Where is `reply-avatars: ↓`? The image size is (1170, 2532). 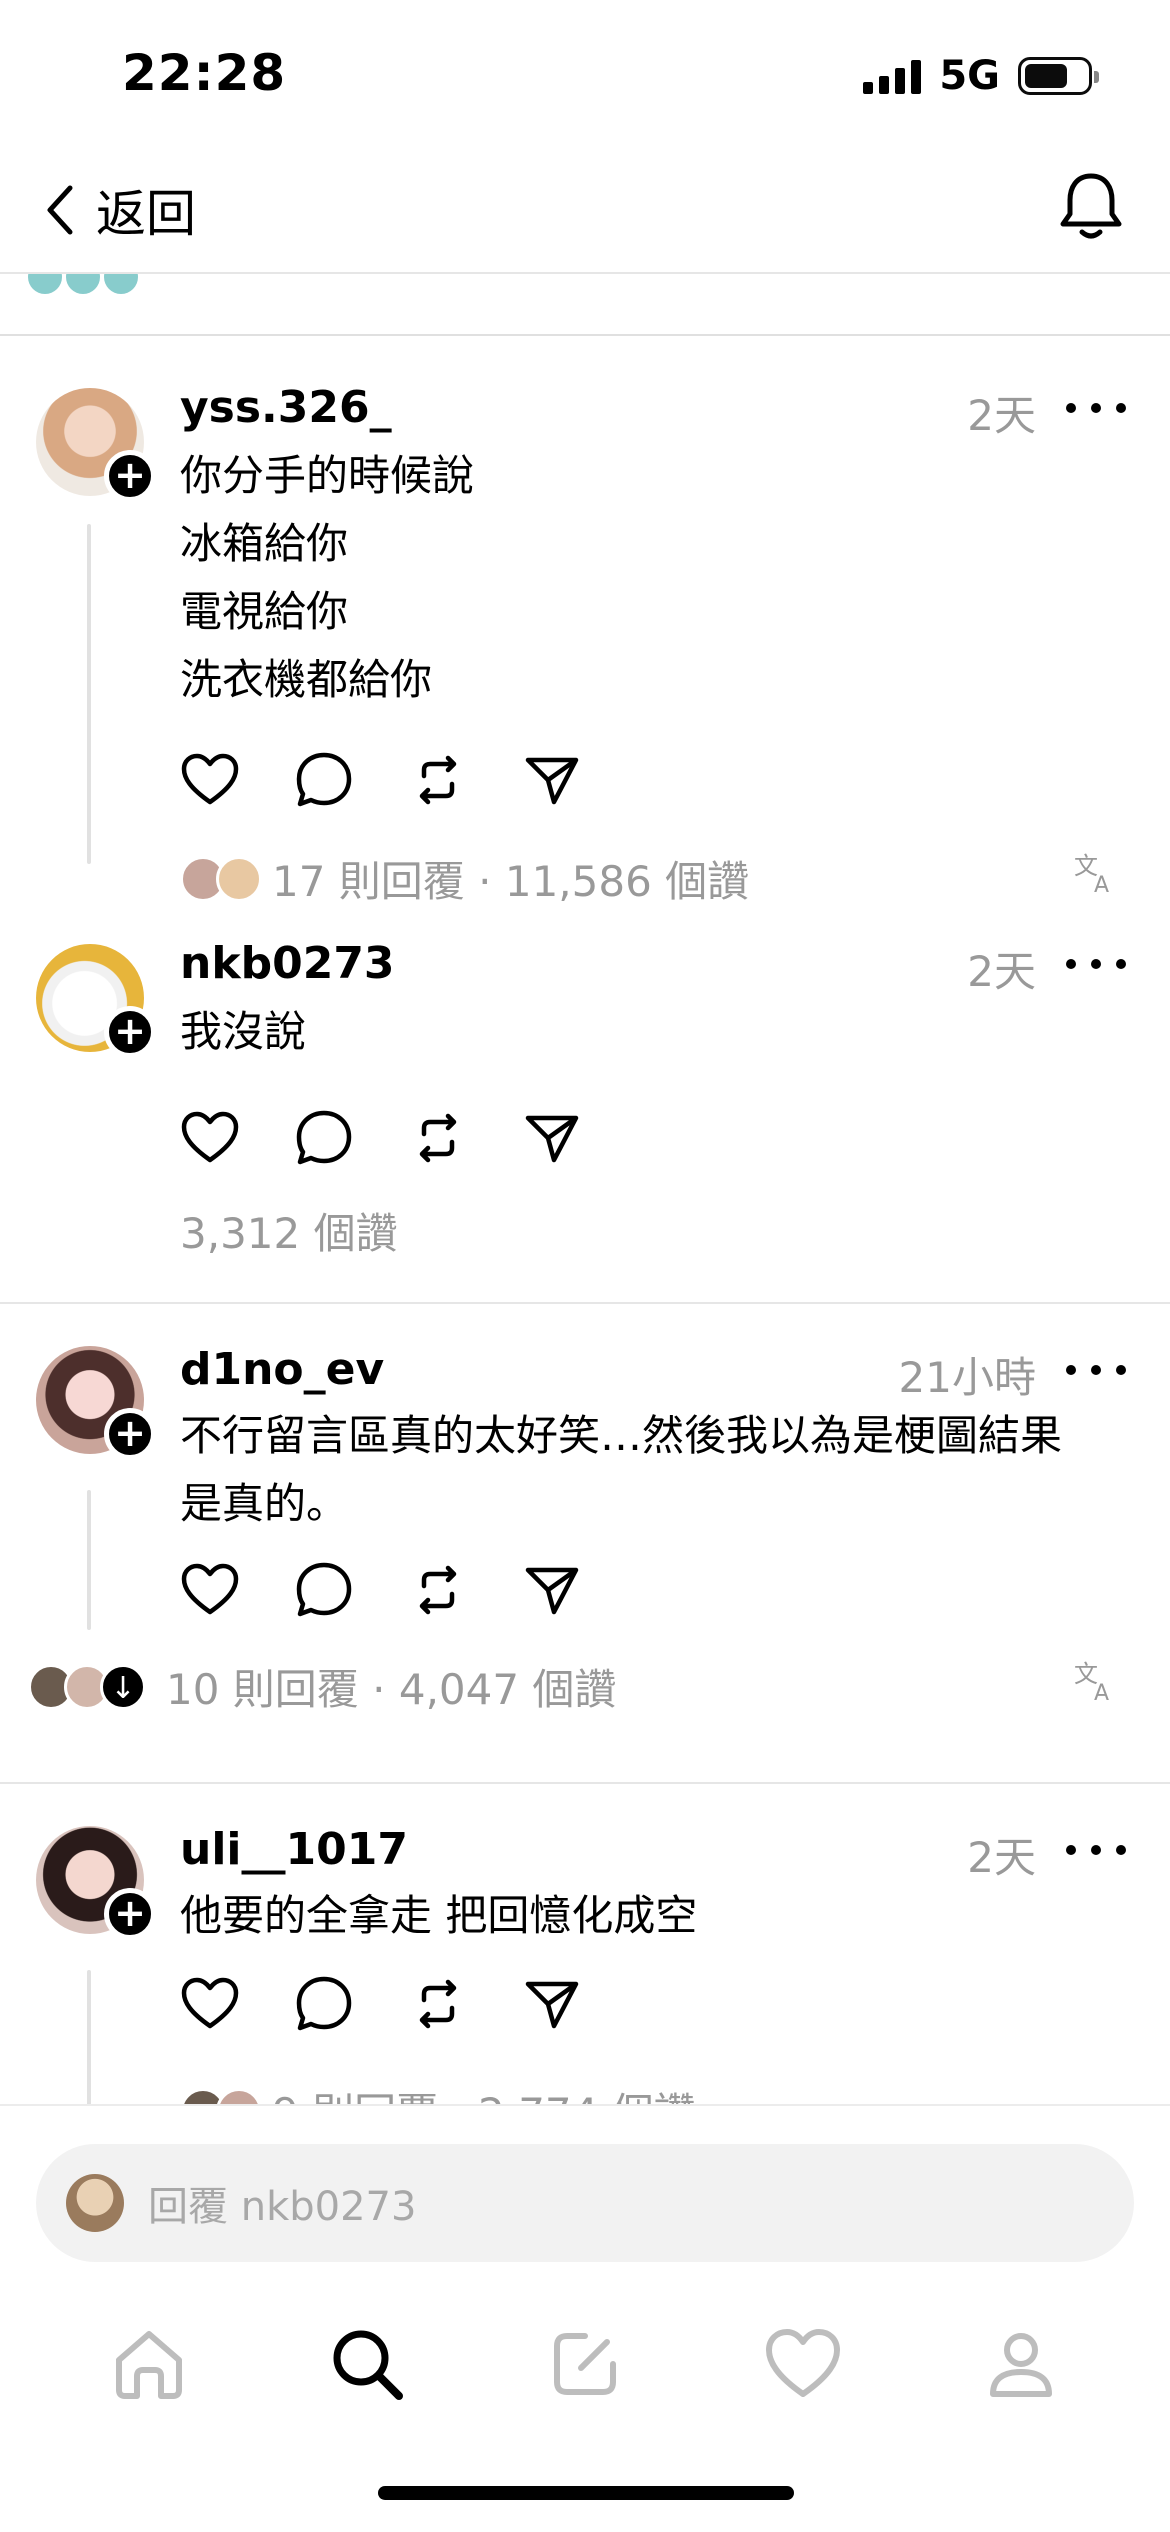 reply-avatars: ↓ is located at coordinates (87, 1686).